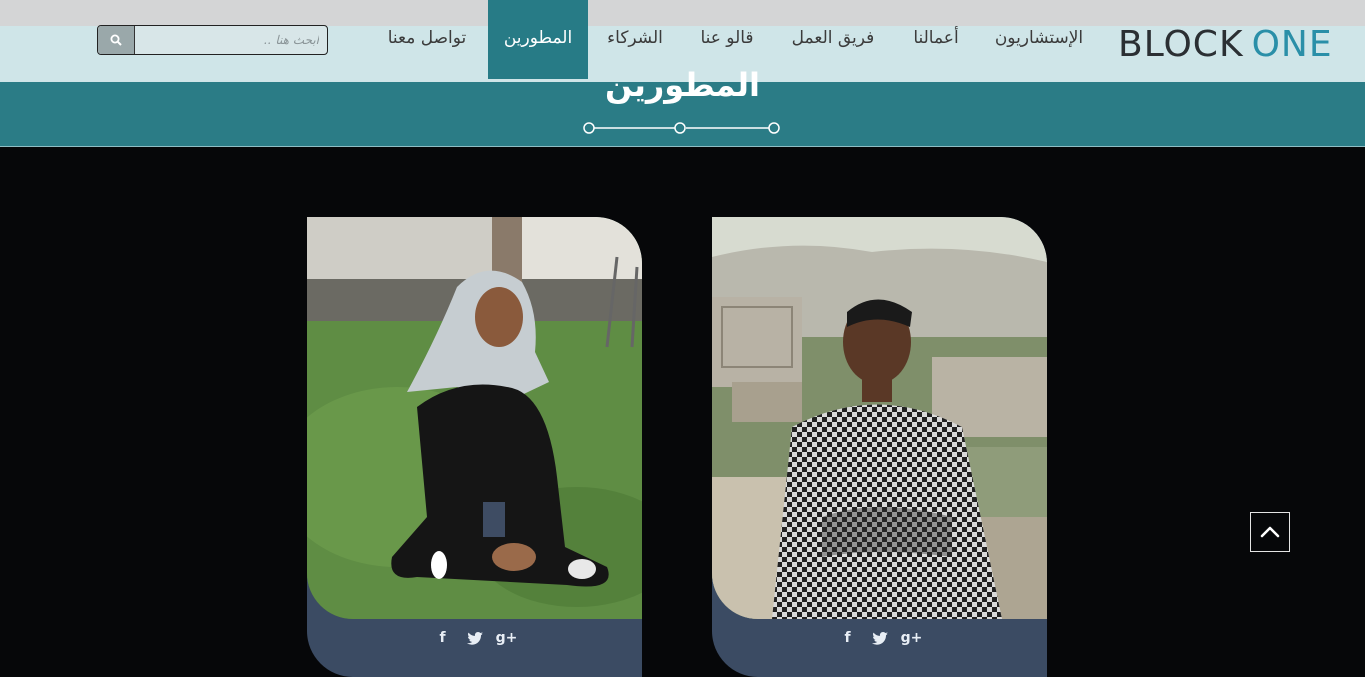 This screenshot has height=677, width=1365. Describe the element at coordinates (727, 38) in the screenshot. I see `nav-item-label: قالو عنا` at that location.